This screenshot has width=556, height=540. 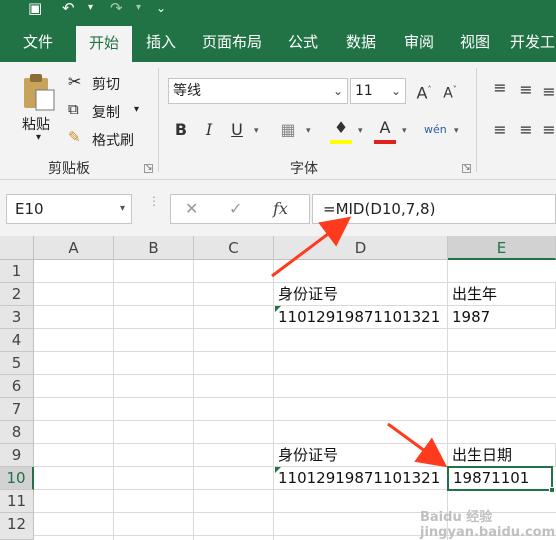 What do you see at coordinates (488, 525) in the screenshot?
I see `watermark: Baidu 经验 jingyan.baidu.com` at bounding box center [488, 525].